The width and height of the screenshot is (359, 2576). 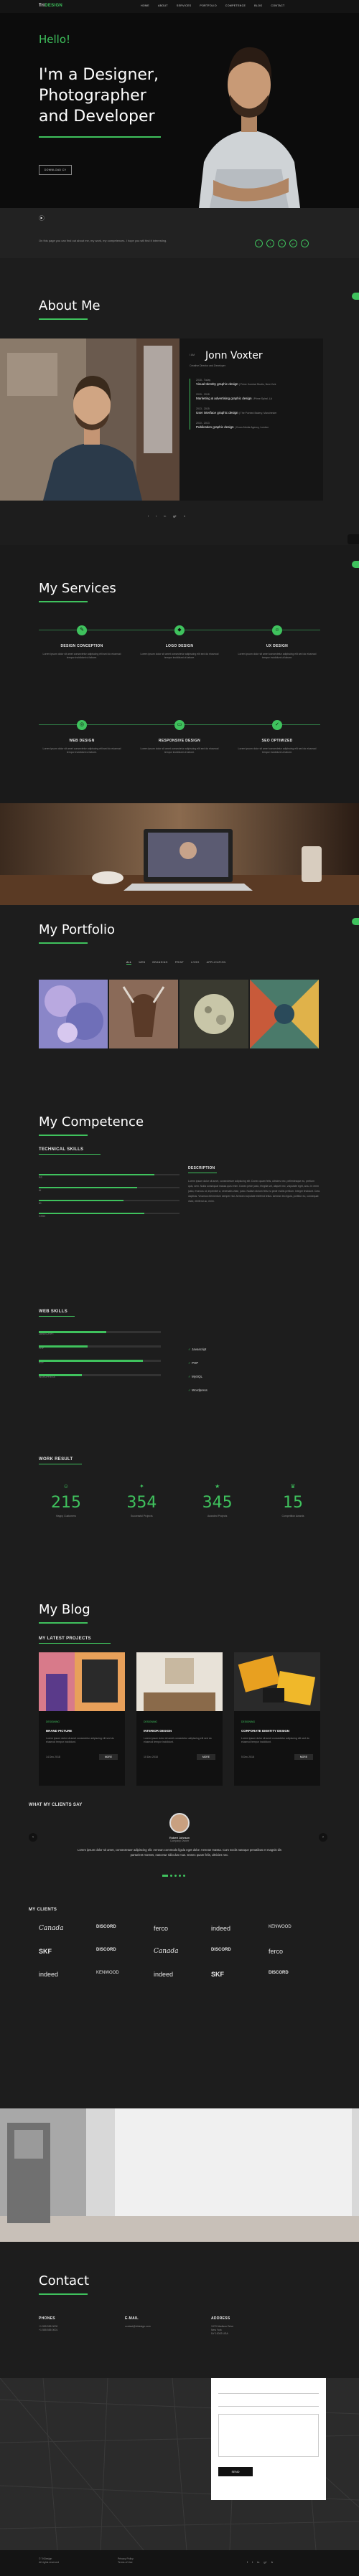 What do you see at coordinates (129, 963) in the screenshot?
I see `filter-all: ALL` at bounding box center [129, 963].